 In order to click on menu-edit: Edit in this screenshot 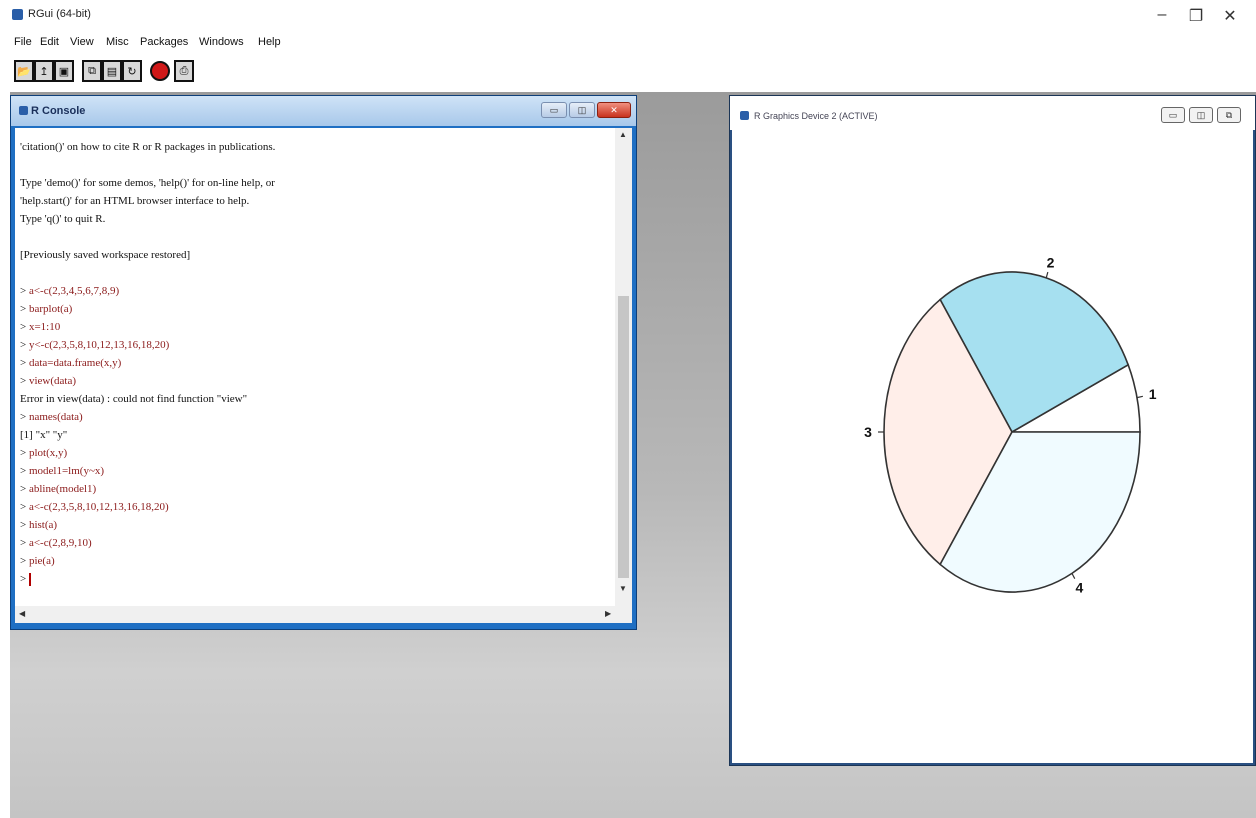, I will do `click(49, 42)`.